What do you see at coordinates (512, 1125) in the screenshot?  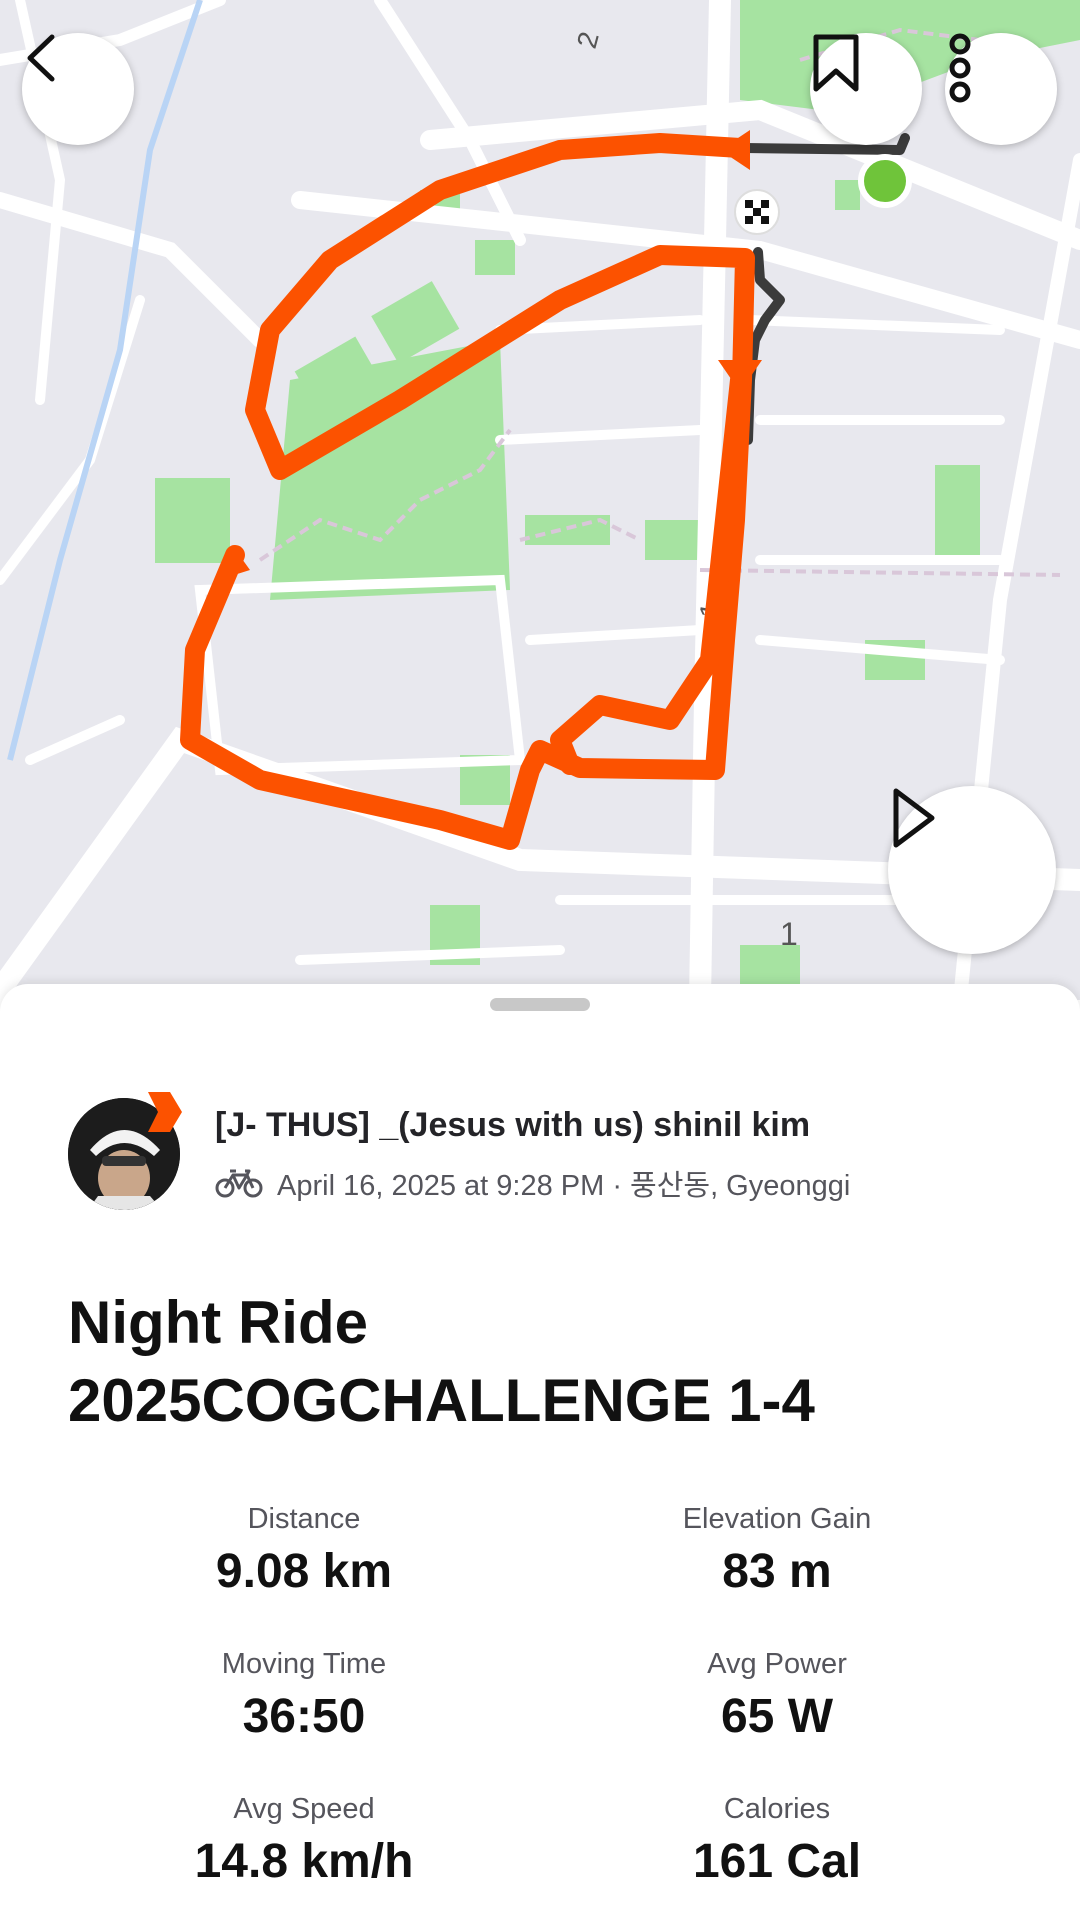 I see `athlete-name: [J- THUS] _(Jesus with us) shinil kim` at bounding box center [512, 1125].